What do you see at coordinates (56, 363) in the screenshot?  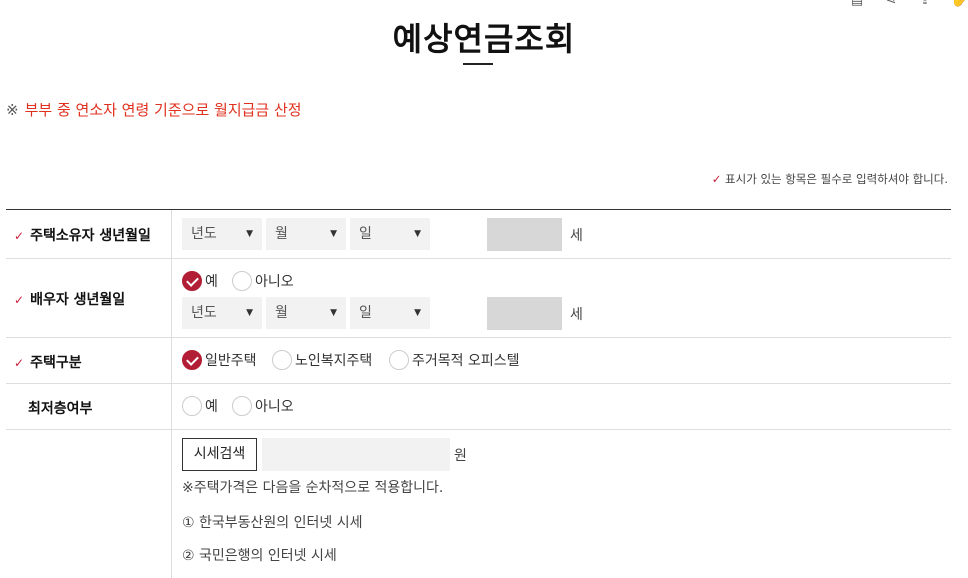 I see `house-type-label-text: 주택구분` at bounding box center [56, 363].